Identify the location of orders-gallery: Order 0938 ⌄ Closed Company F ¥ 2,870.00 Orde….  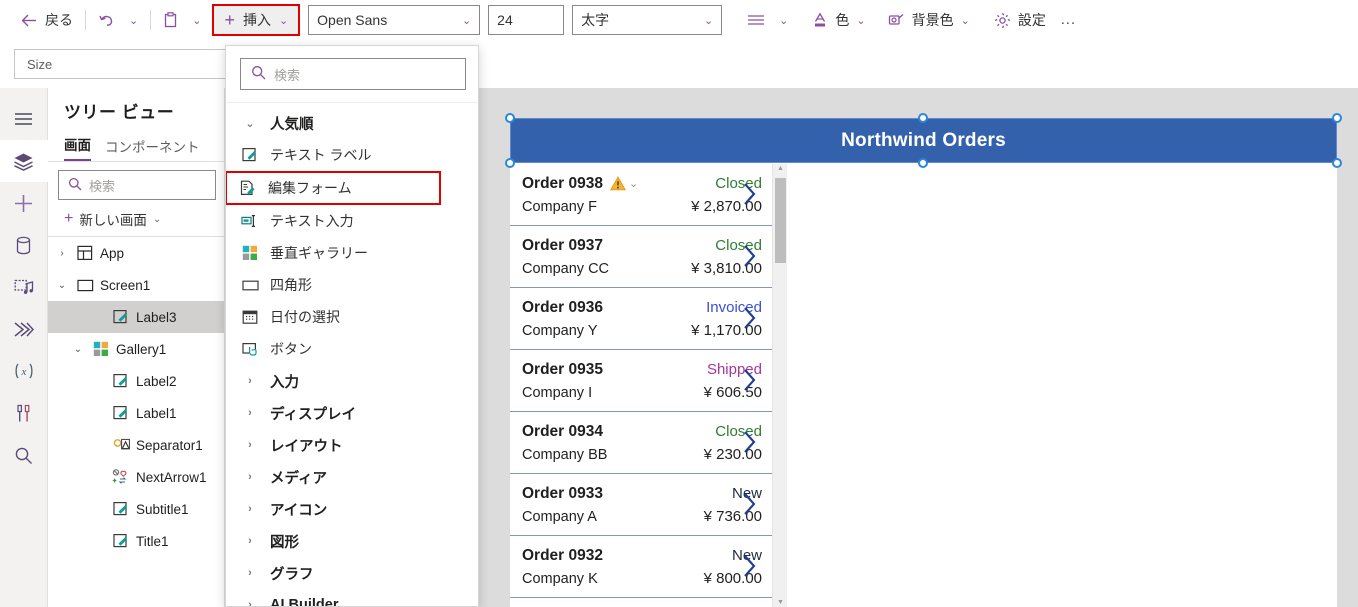
(641, 385).